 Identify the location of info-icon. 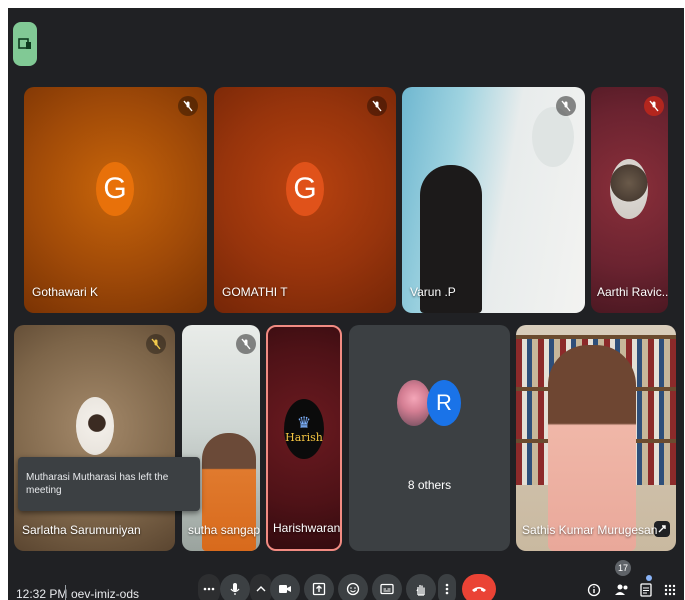
(594, 590).